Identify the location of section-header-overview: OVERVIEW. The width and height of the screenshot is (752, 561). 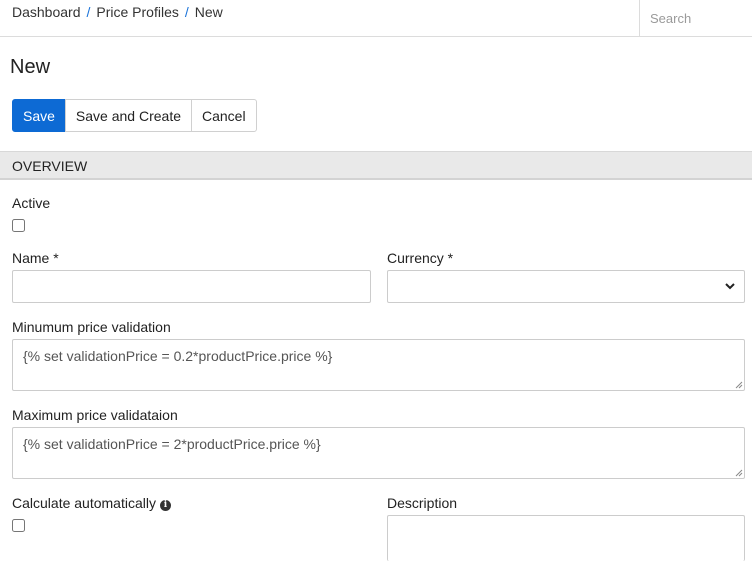
(376, 165).